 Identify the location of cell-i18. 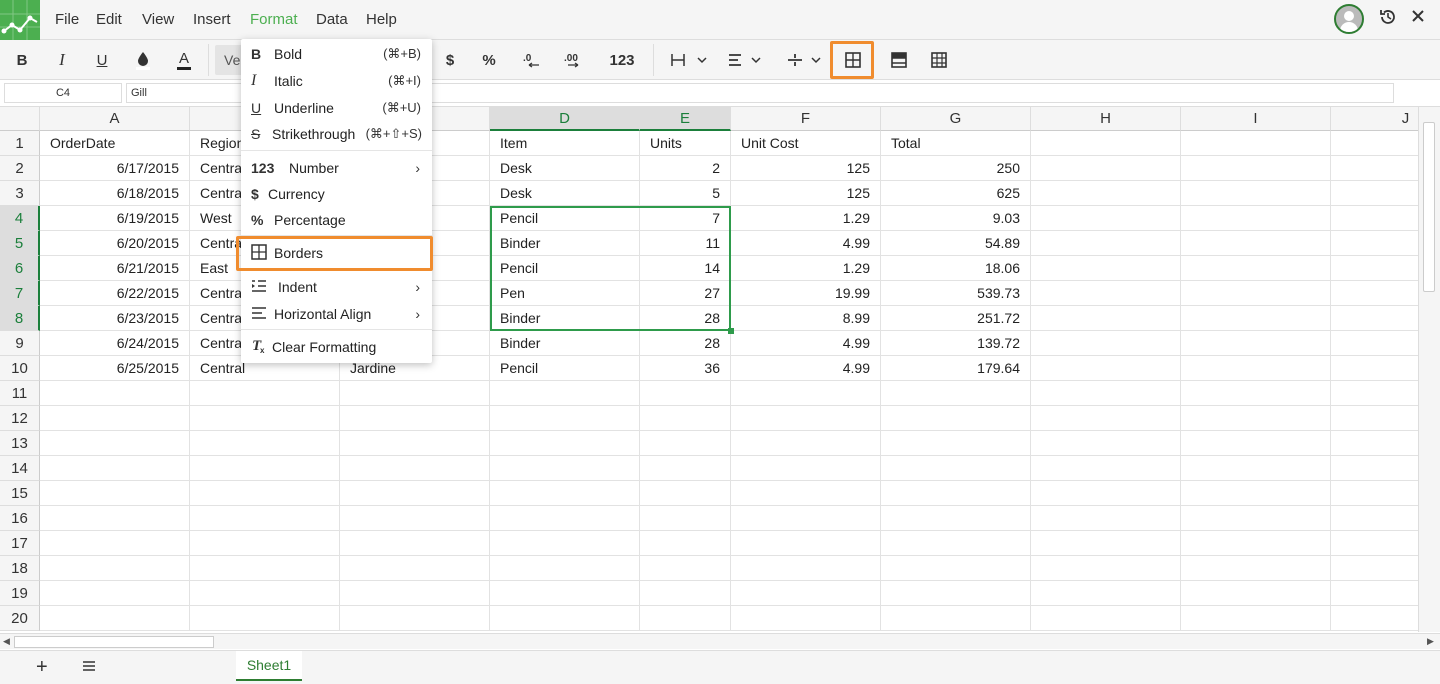
(1256, 568).